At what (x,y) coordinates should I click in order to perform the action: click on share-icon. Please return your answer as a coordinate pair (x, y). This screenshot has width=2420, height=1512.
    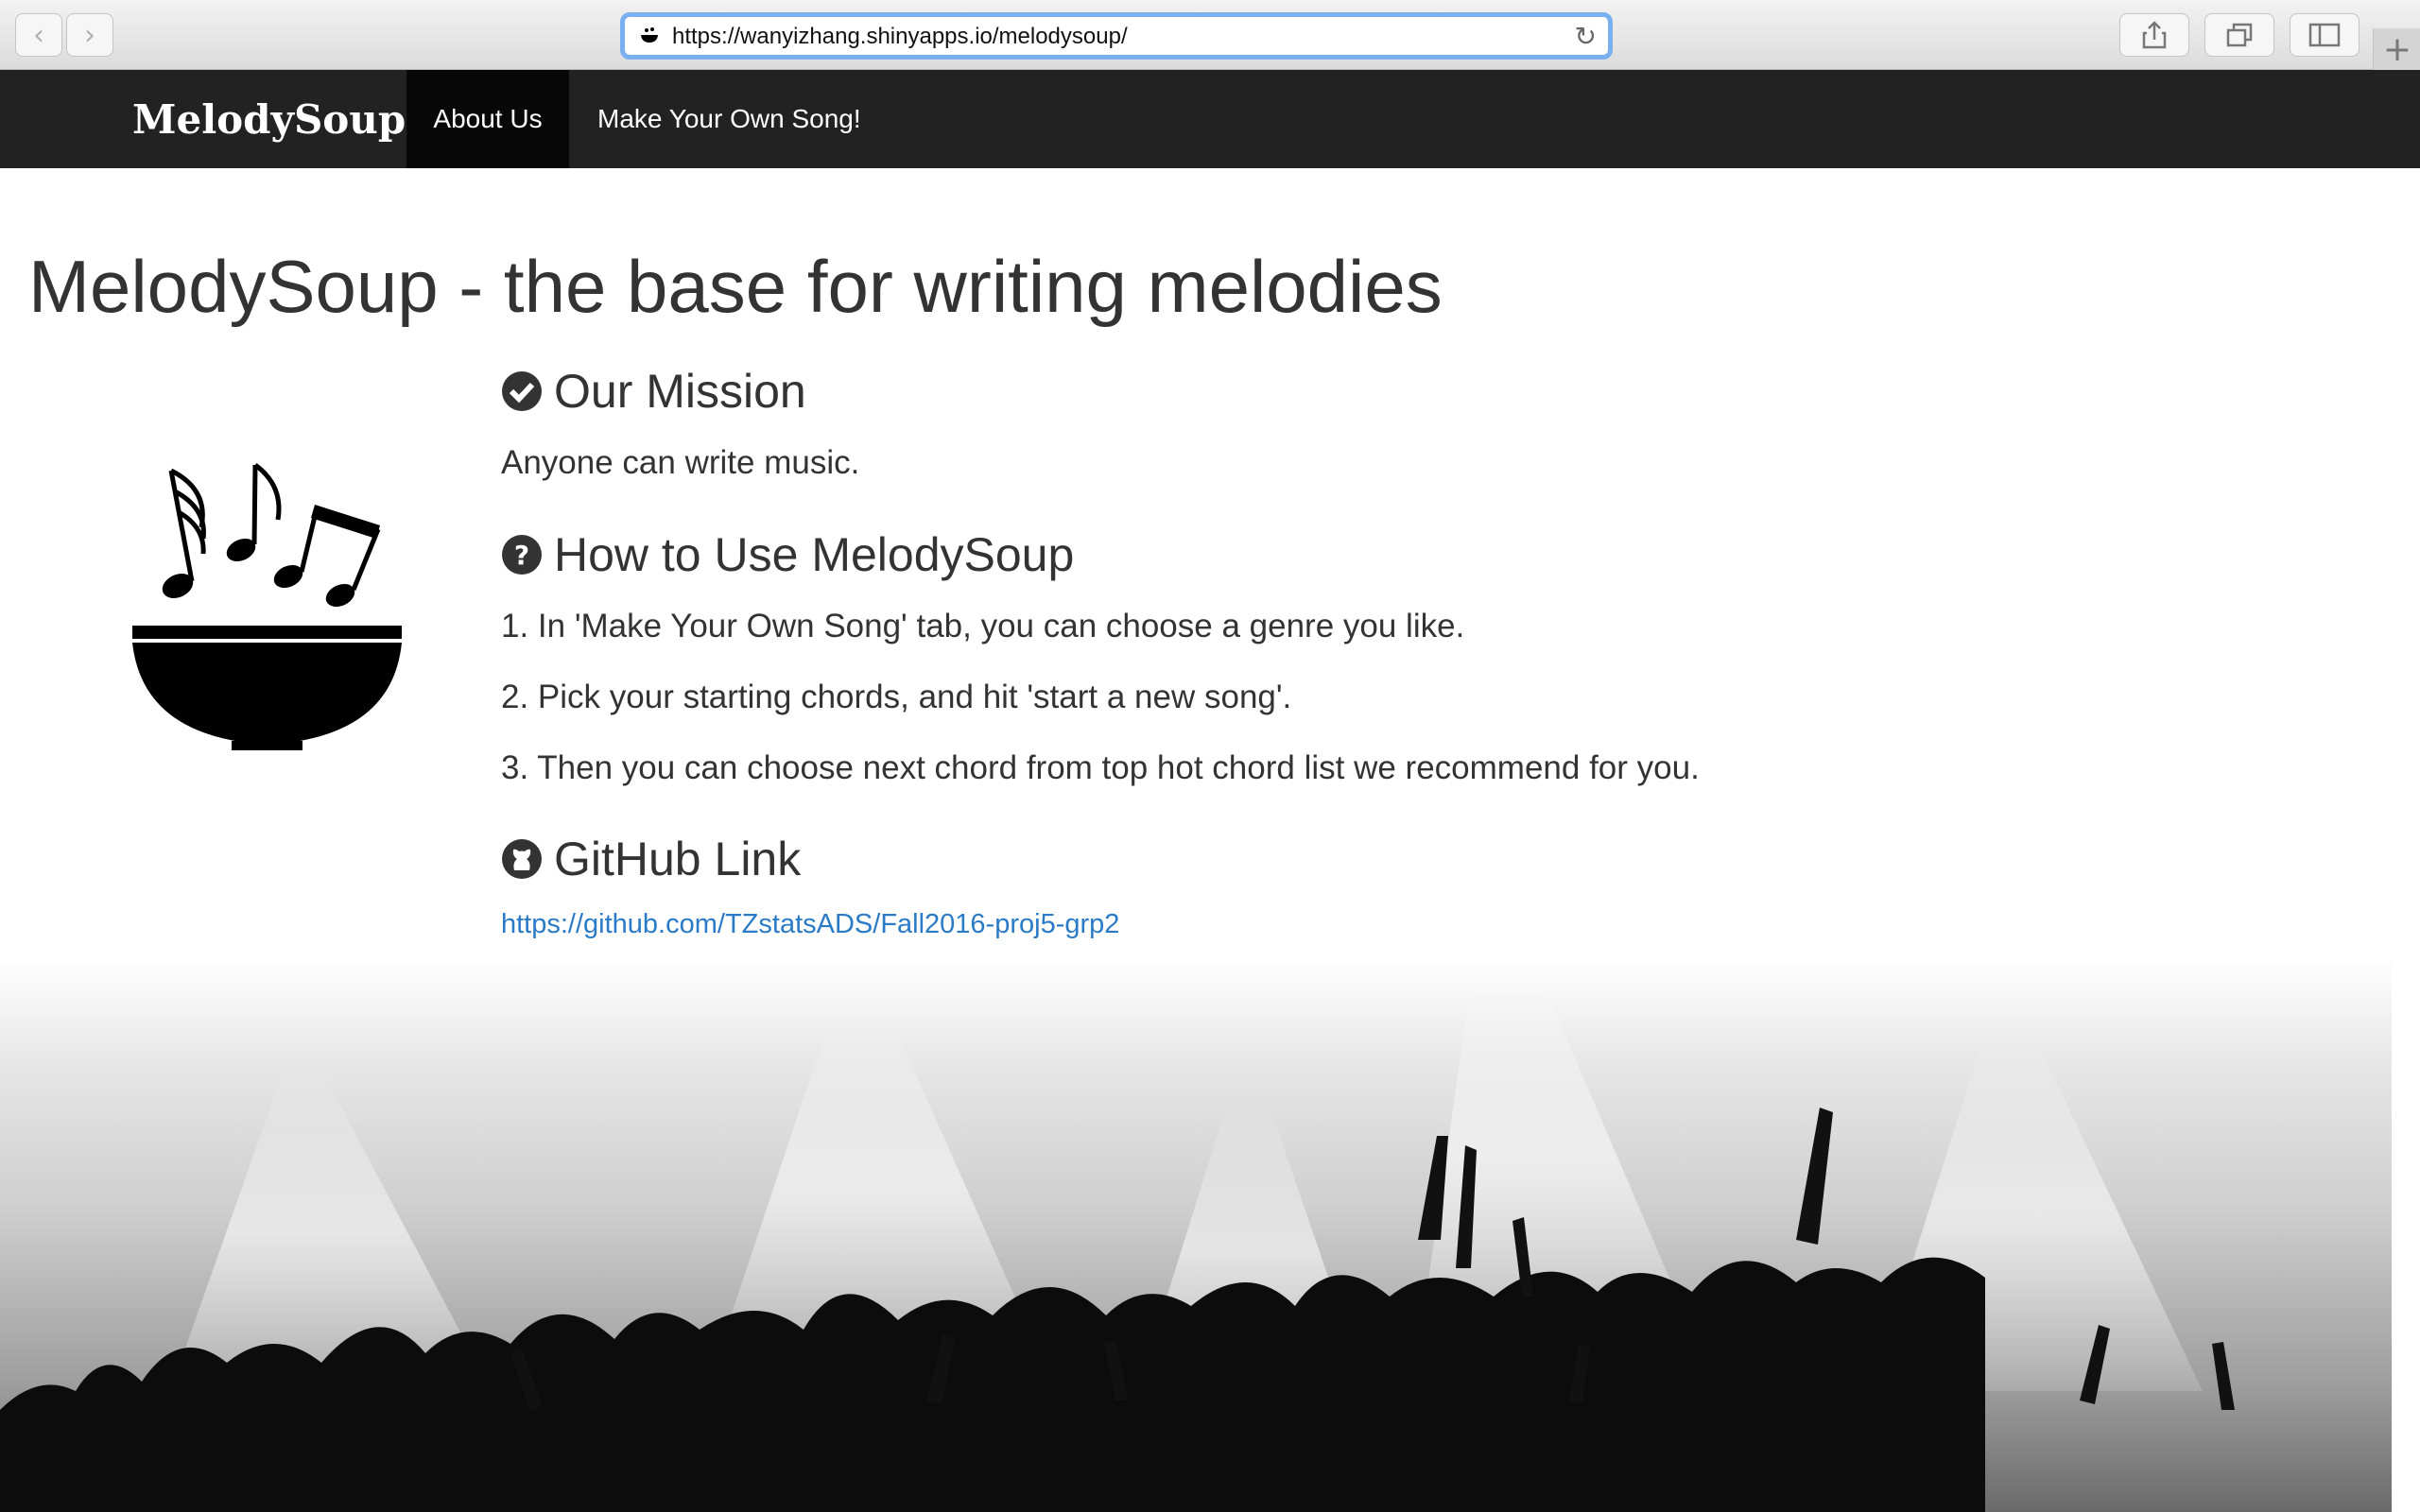
    Looking at the image, I should click on (2154, 35).